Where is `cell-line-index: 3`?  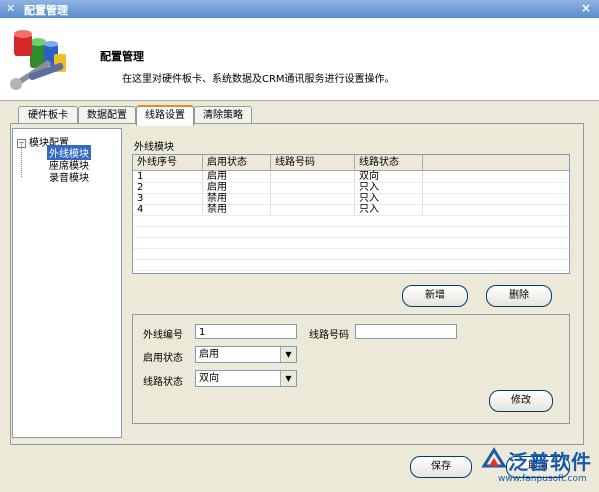
cell-line-index: 3 is located at coordinates (168, 198).